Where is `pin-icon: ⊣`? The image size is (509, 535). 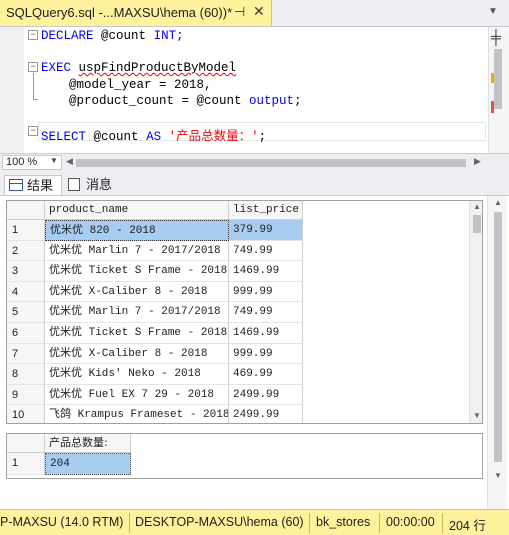
pin-icon: ⊣ is located at coordinates (239, 12).